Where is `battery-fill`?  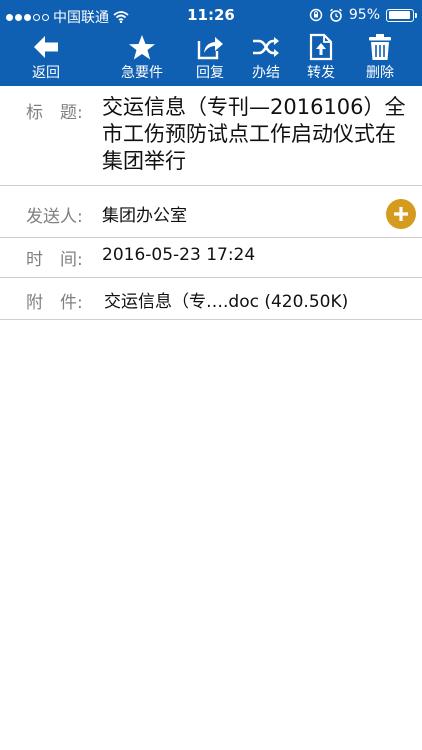 battery-fill is located at coordinates (399, 15).